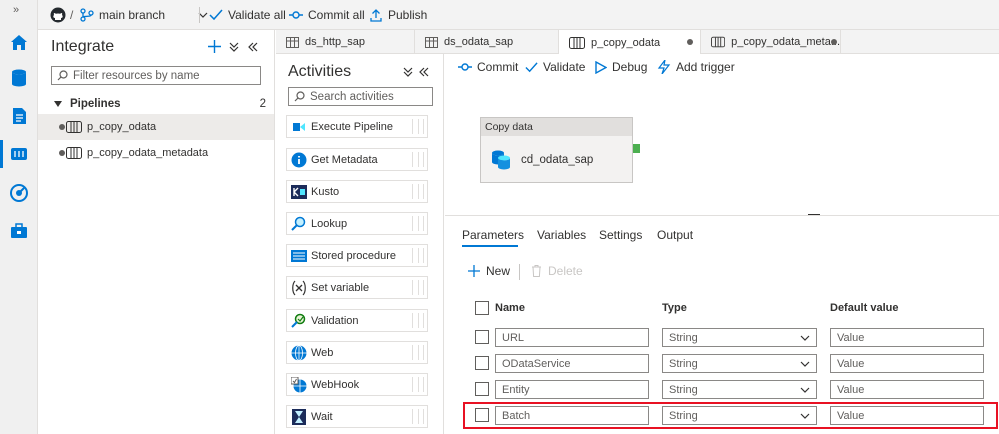 This screenshot has height=434, width=999. I want to click on branch-selector: main branch, so click(144, 15).